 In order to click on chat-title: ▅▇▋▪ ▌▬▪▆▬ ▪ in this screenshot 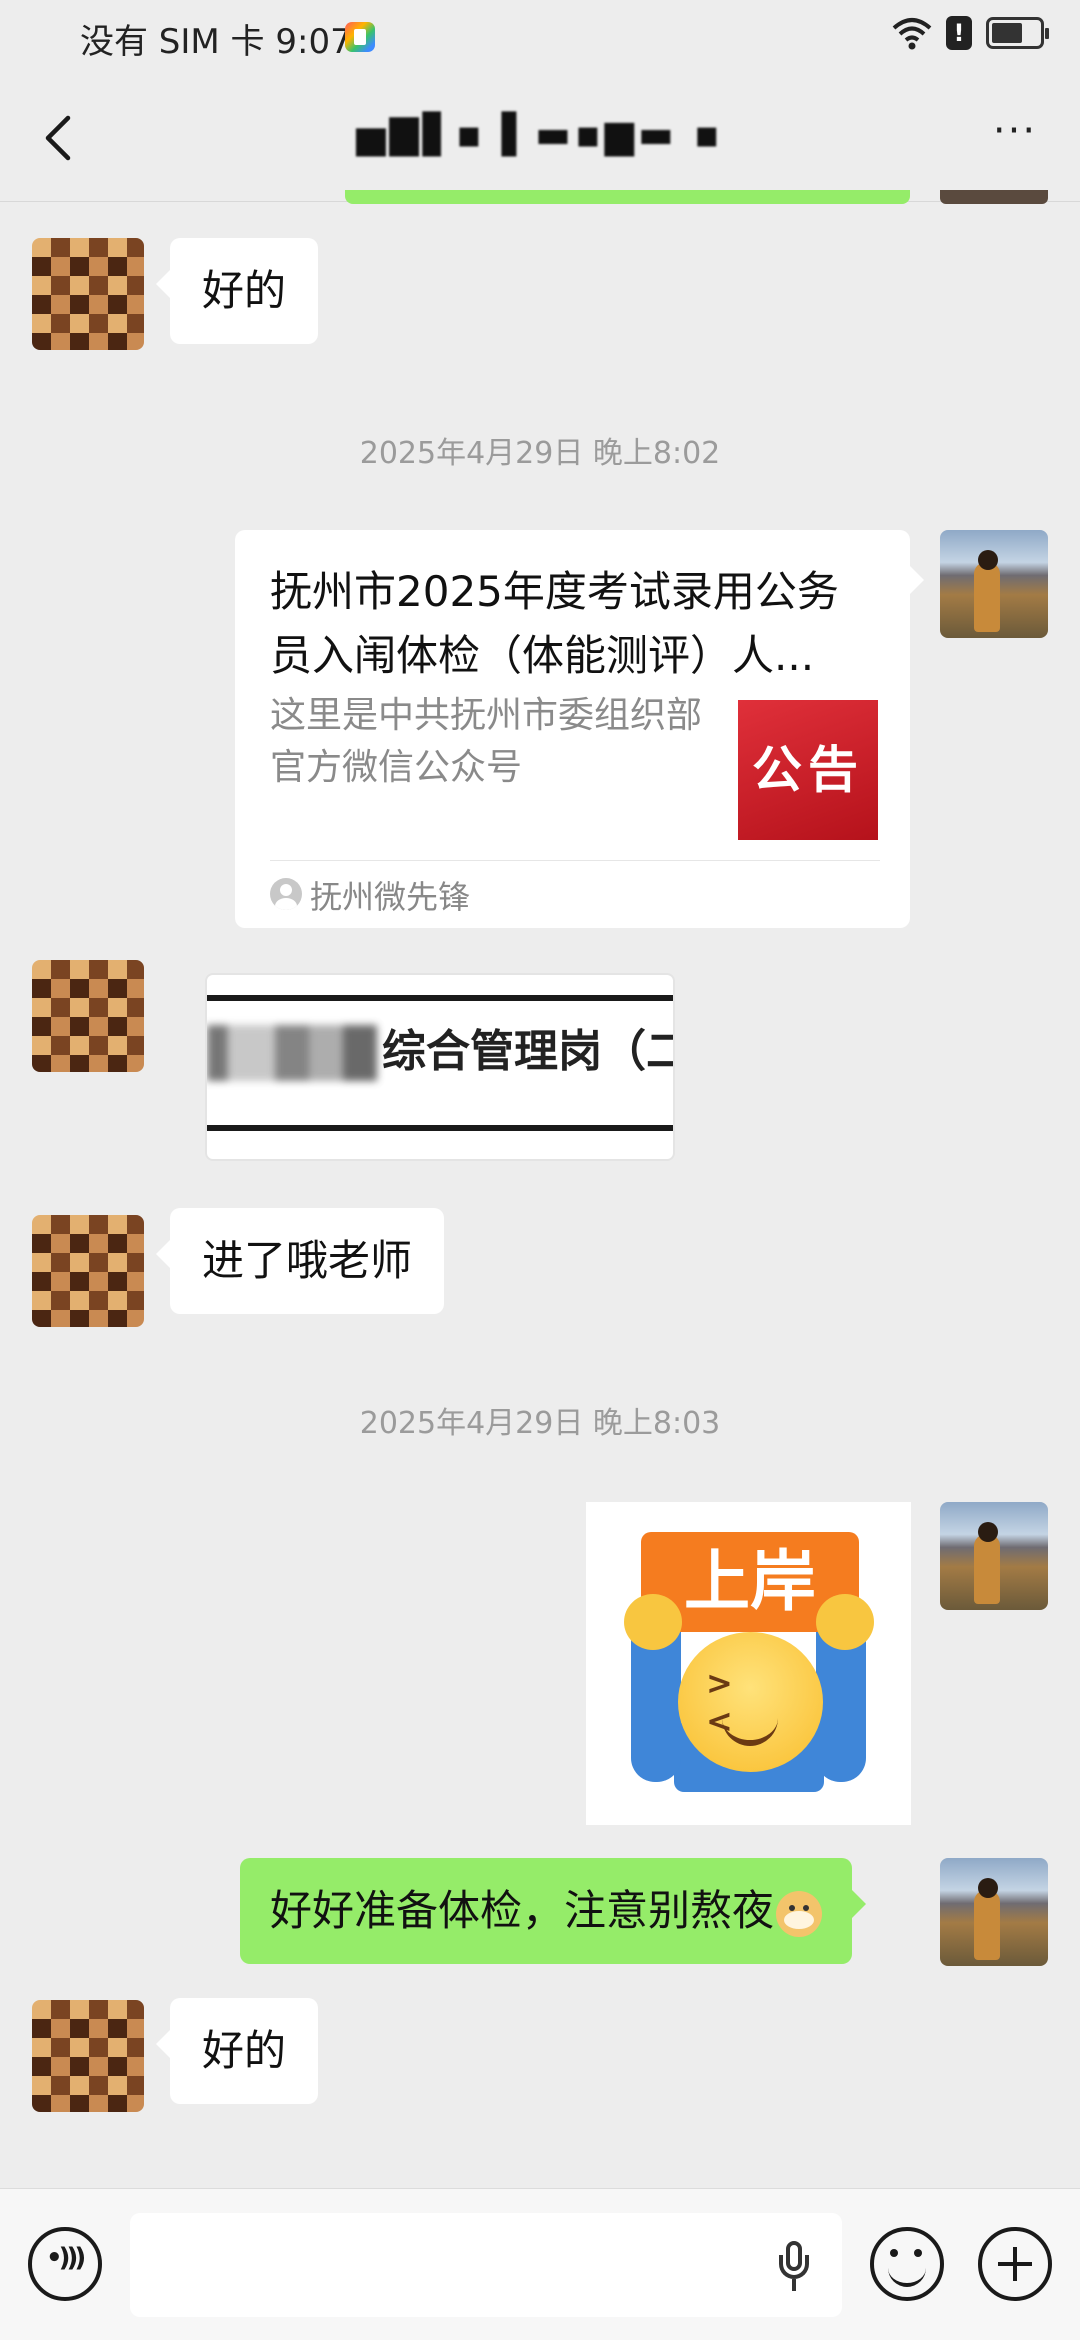, I will do `click(540, 134)`.